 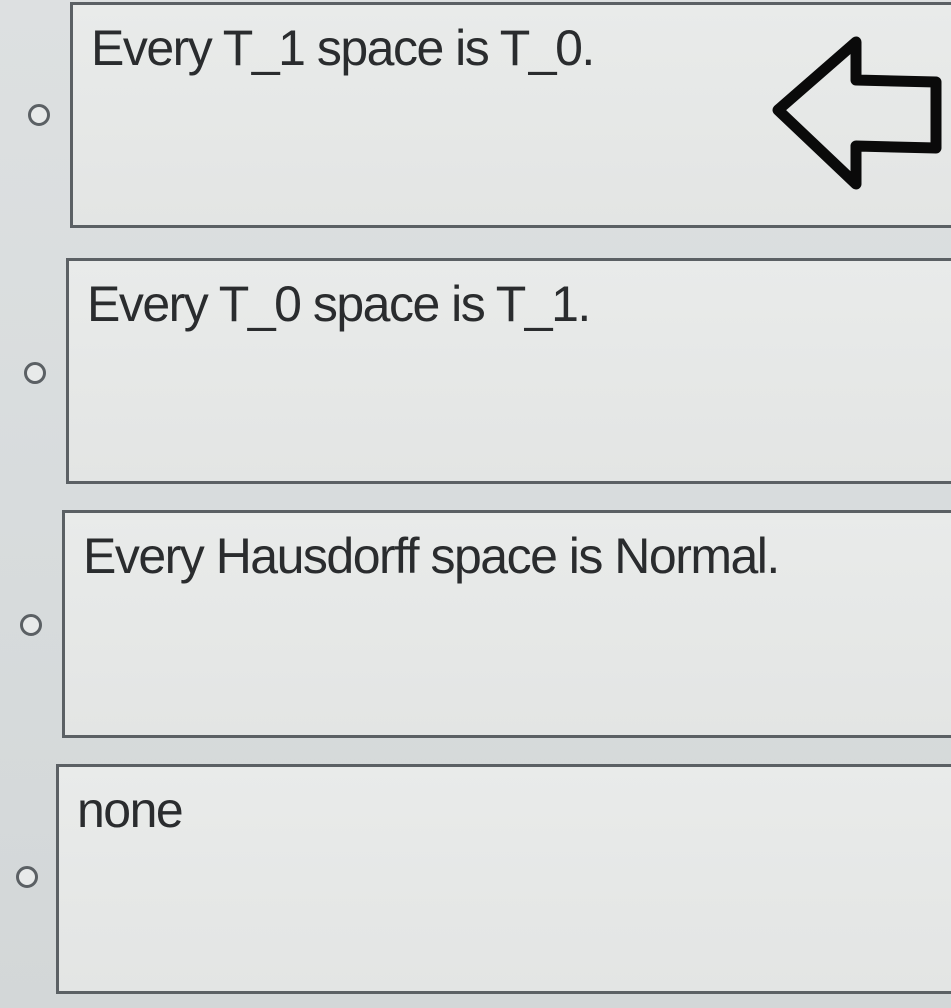 I want to click on option-label-2: Every T_0 space is T_1., so click(x=339, y=304).